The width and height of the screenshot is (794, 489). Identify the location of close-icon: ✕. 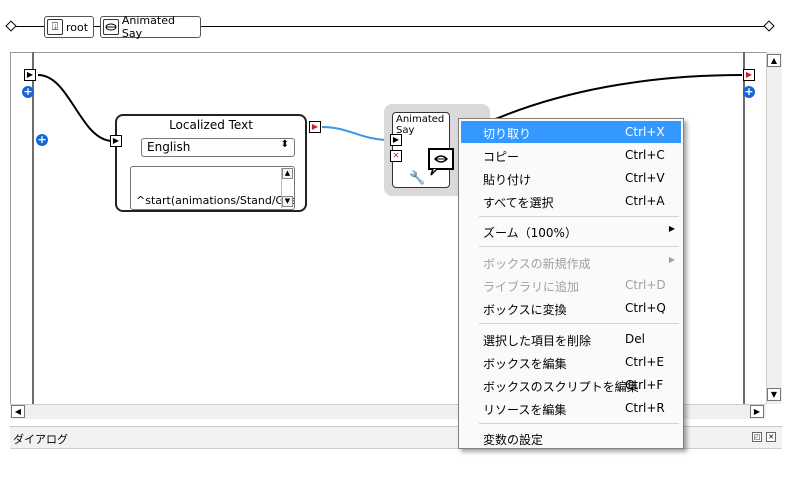
(771, 437).